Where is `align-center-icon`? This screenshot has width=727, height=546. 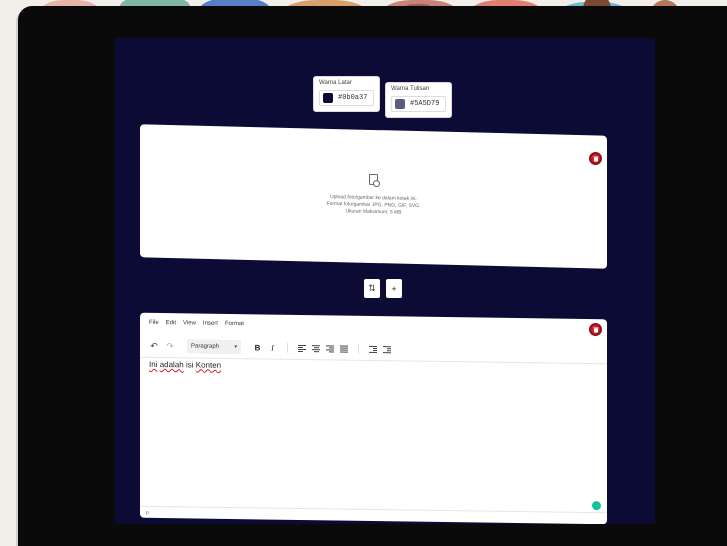
align-center-icon is located at coordinates (316, 348).